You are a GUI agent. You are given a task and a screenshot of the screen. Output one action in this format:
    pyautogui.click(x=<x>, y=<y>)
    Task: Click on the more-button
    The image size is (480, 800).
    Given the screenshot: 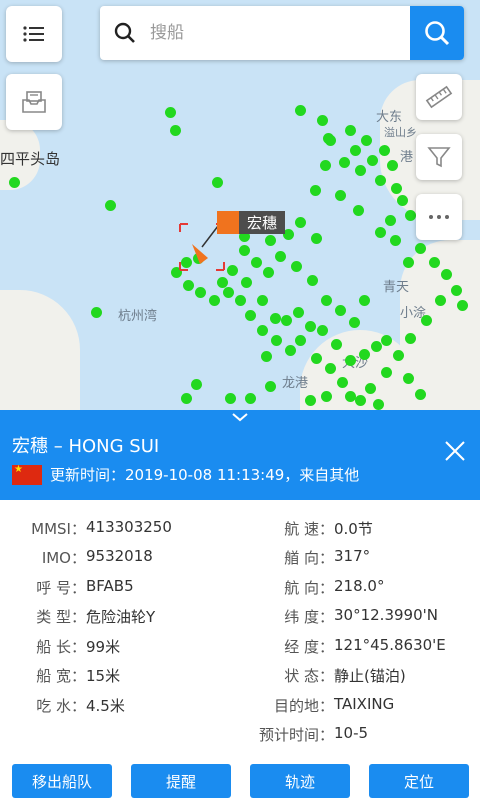 What is the action you would take?
    pyautogui.click(x=439, y=217)
    